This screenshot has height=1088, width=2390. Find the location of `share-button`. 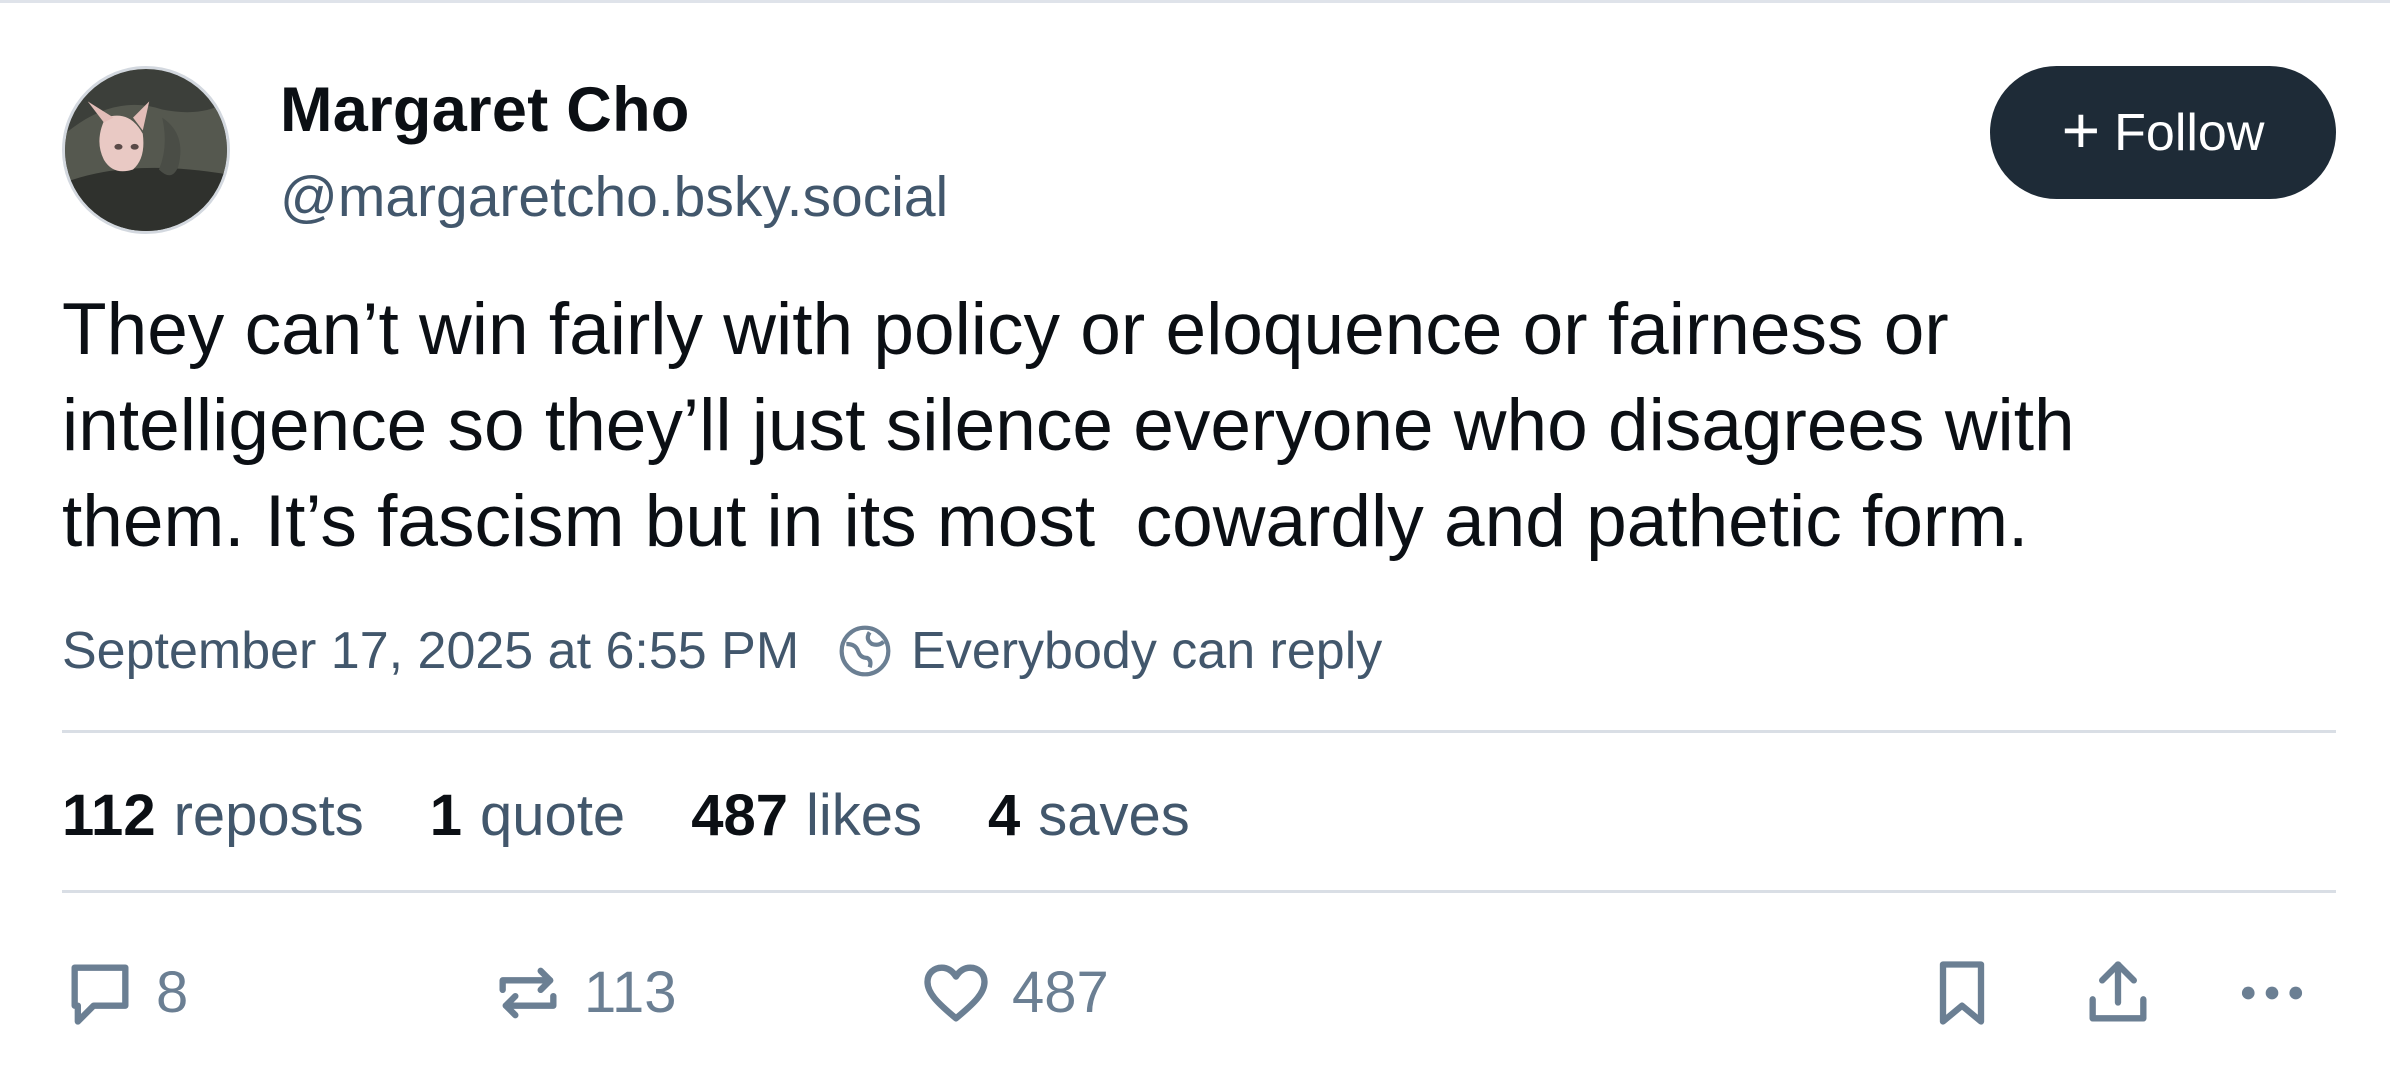

share-button is located at coordinates (2118, 992).